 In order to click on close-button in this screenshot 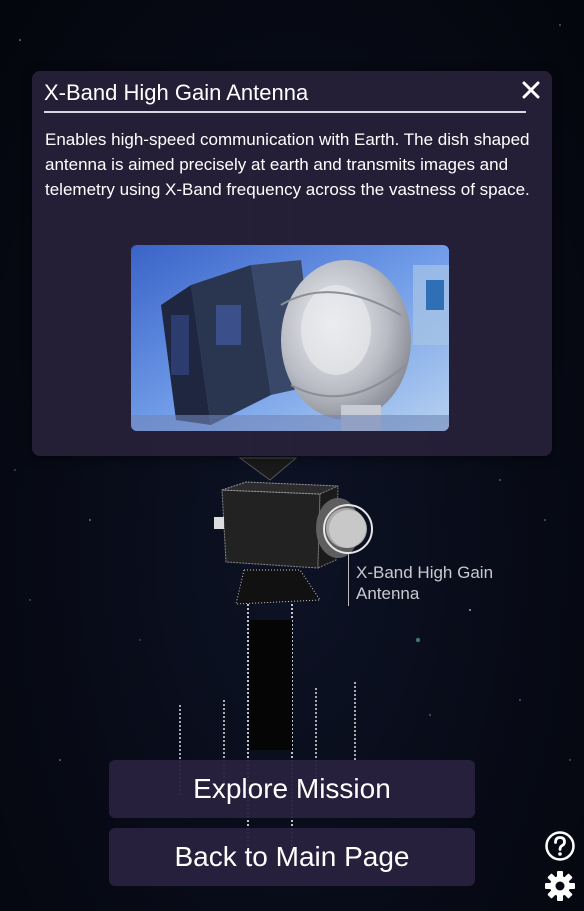, I will do `click(531, 90)`.